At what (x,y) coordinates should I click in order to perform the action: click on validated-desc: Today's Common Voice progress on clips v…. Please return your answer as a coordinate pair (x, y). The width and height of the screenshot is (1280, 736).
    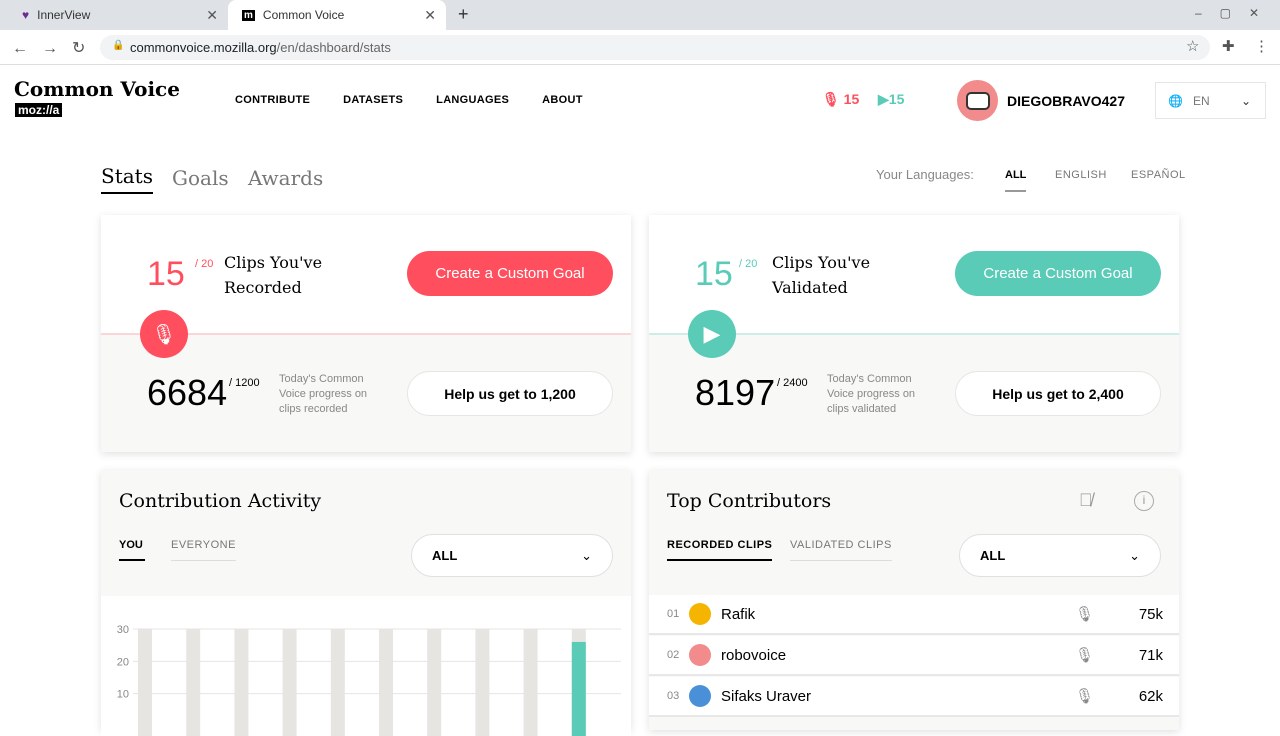
    Looking at the image, I should click on (871, 394).